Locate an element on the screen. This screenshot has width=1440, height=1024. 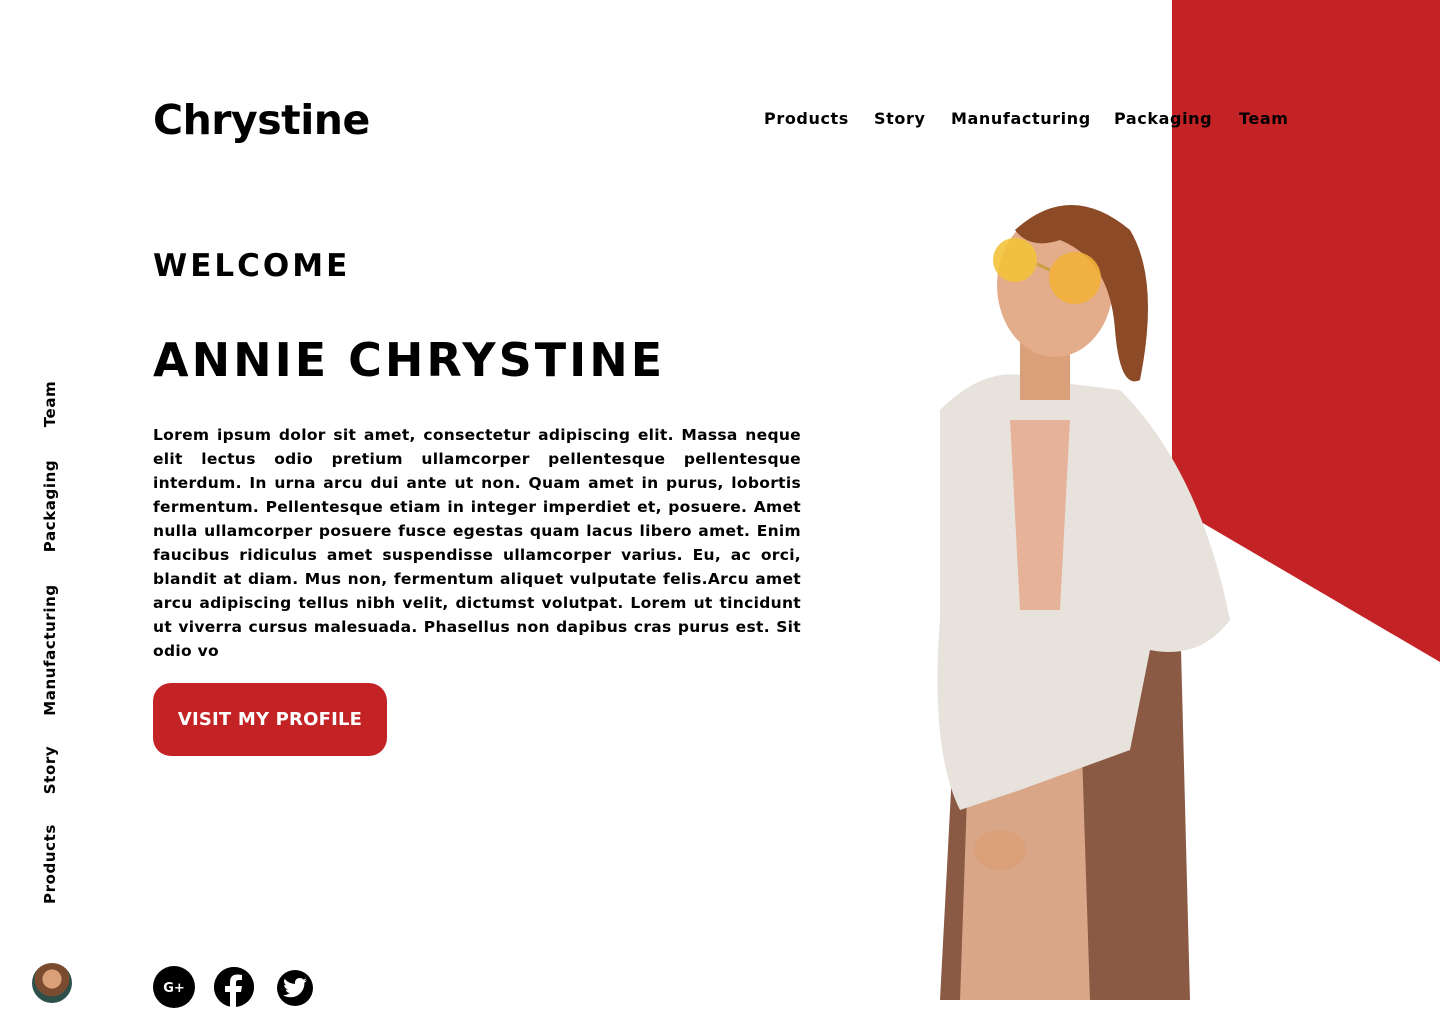
side-nav-team: Team is located at coordinates (50, 404).